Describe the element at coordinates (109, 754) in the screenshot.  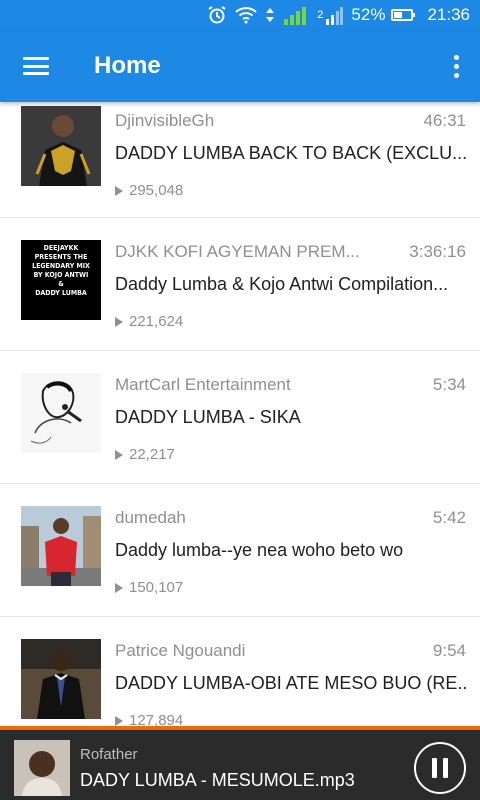
I see `now-playing-channel: Rofather` at that location.